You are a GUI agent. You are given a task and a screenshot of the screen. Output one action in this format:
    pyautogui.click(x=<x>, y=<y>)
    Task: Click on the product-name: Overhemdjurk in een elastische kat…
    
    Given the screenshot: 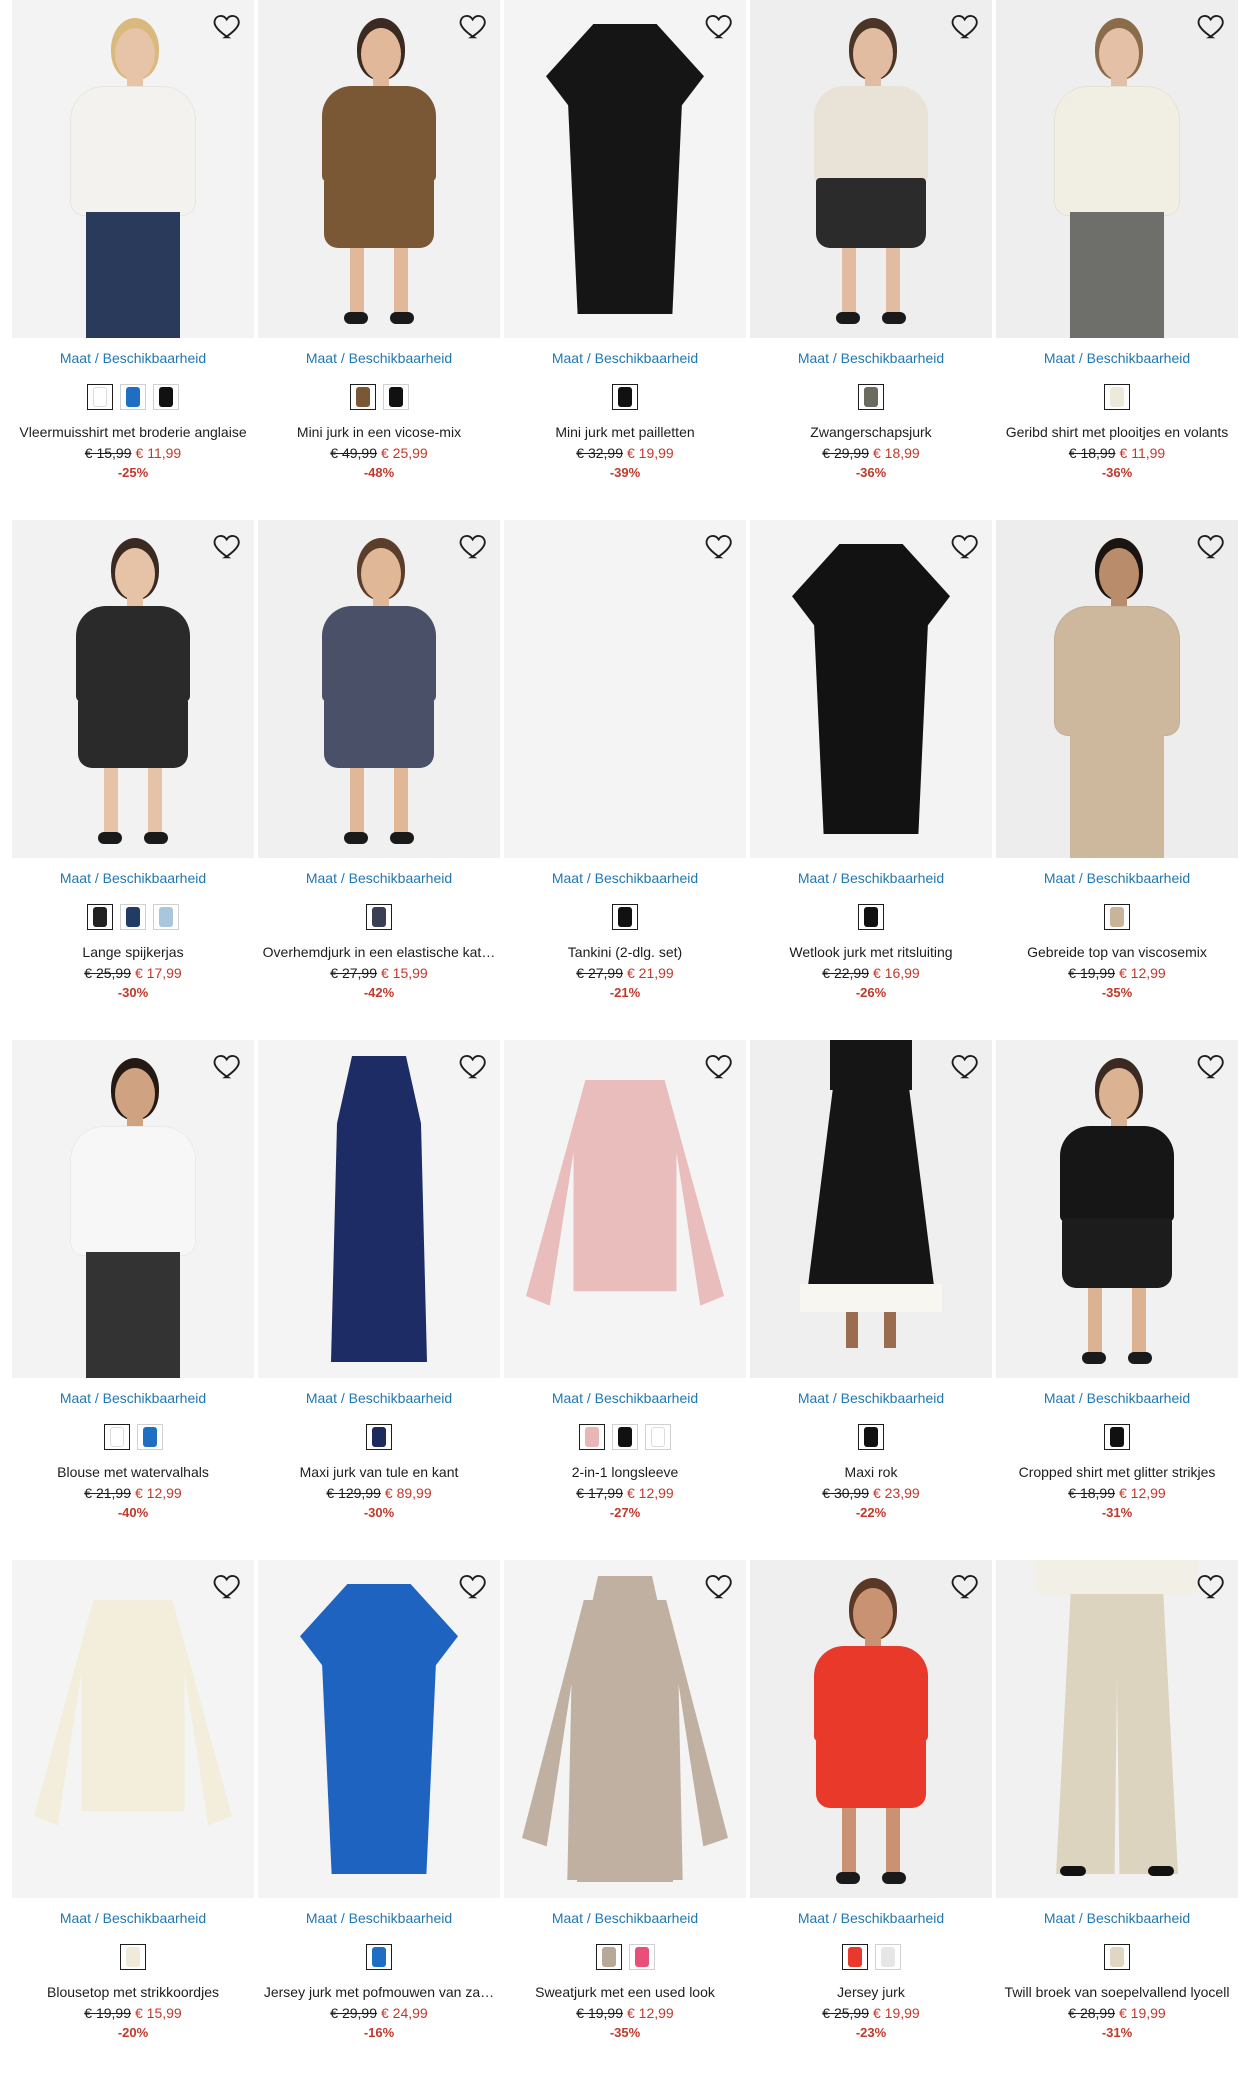 What is the action you would take?
    pyautogui.click(x=379, y=952)
    